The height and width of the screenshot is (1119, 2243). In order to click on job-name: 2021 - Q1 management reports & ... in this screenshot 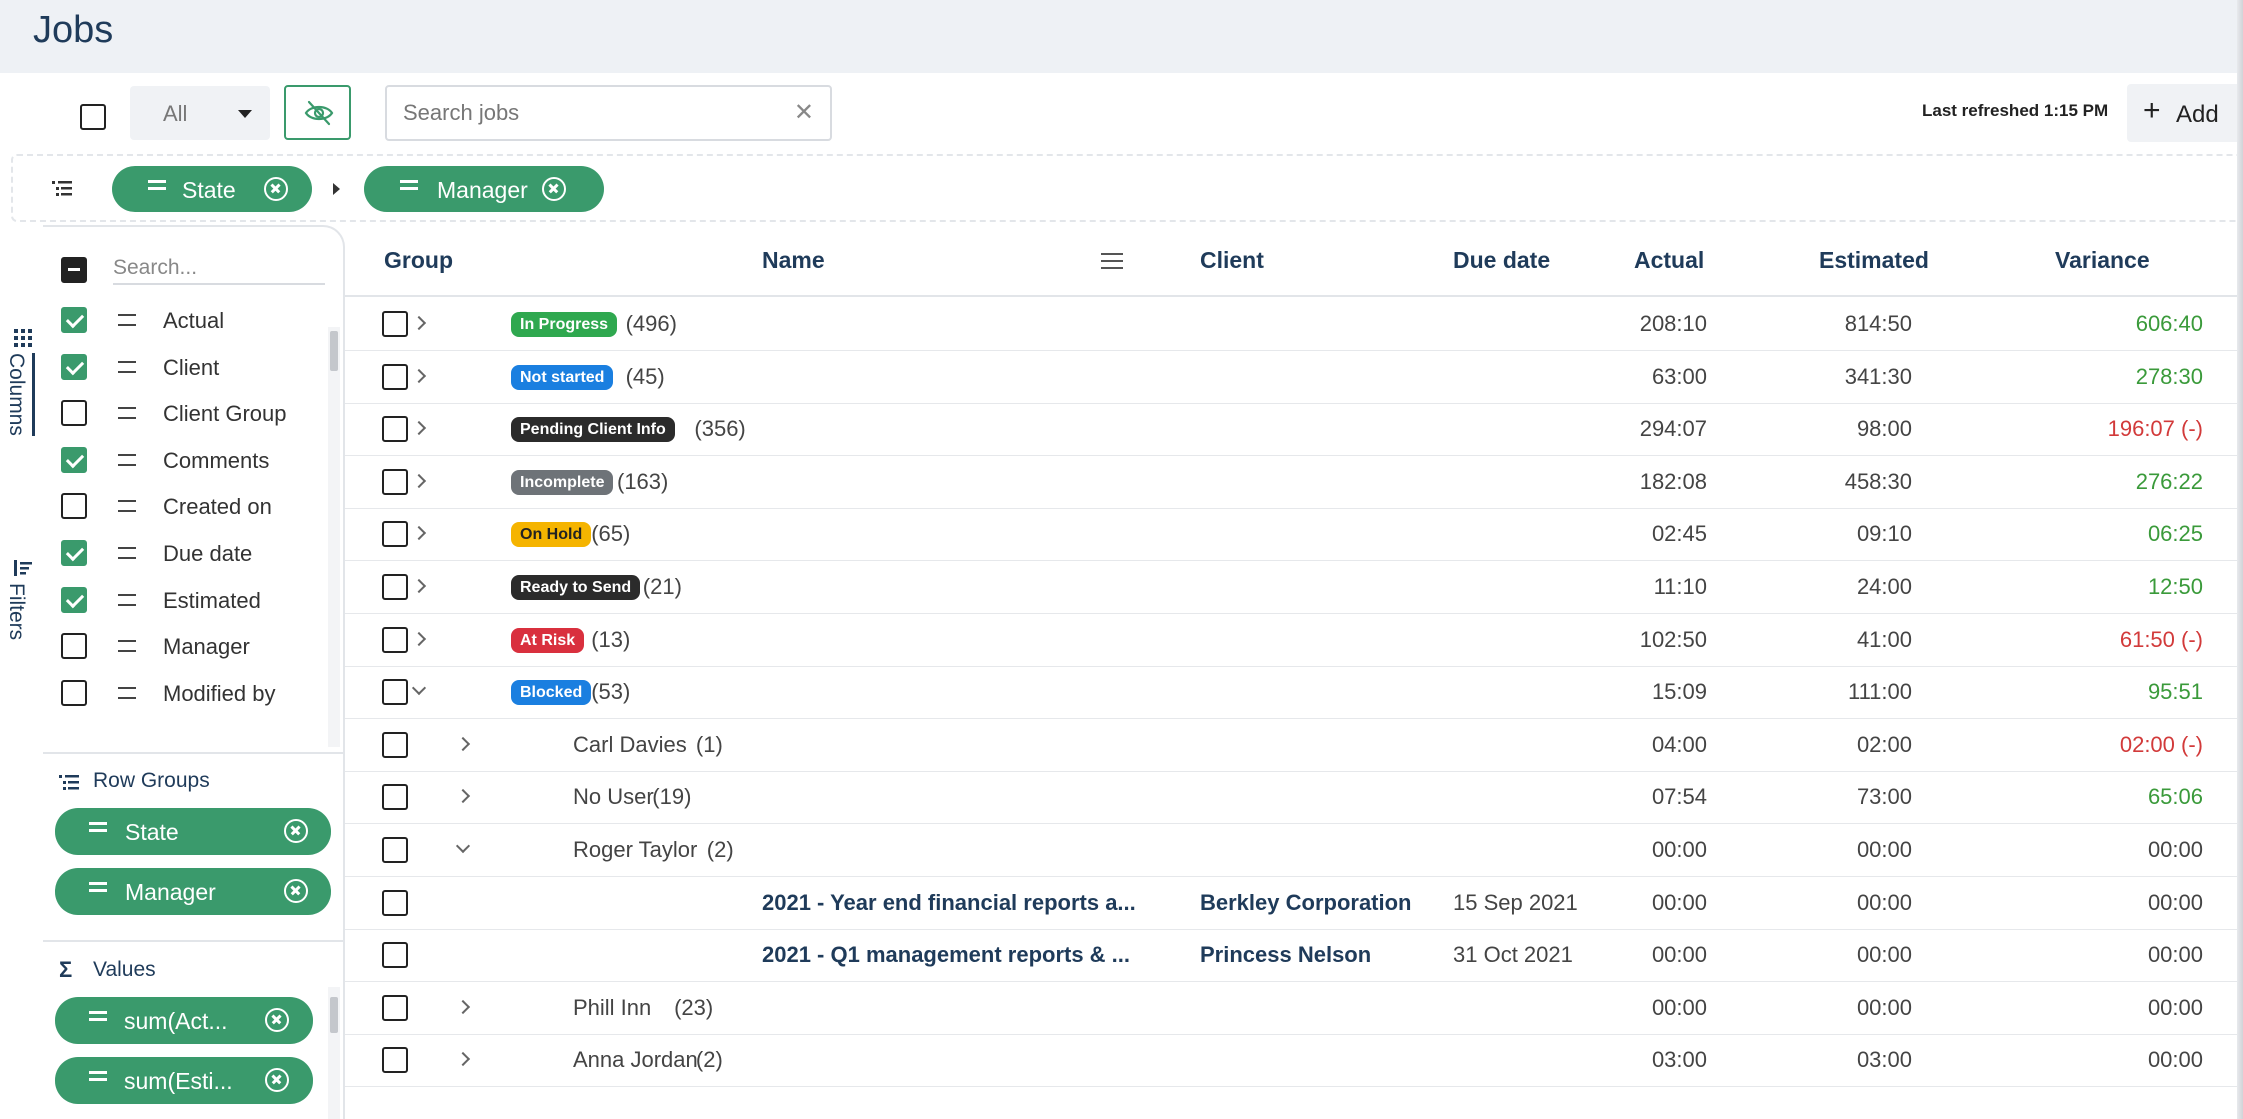, I will do `click(946, 955)`.